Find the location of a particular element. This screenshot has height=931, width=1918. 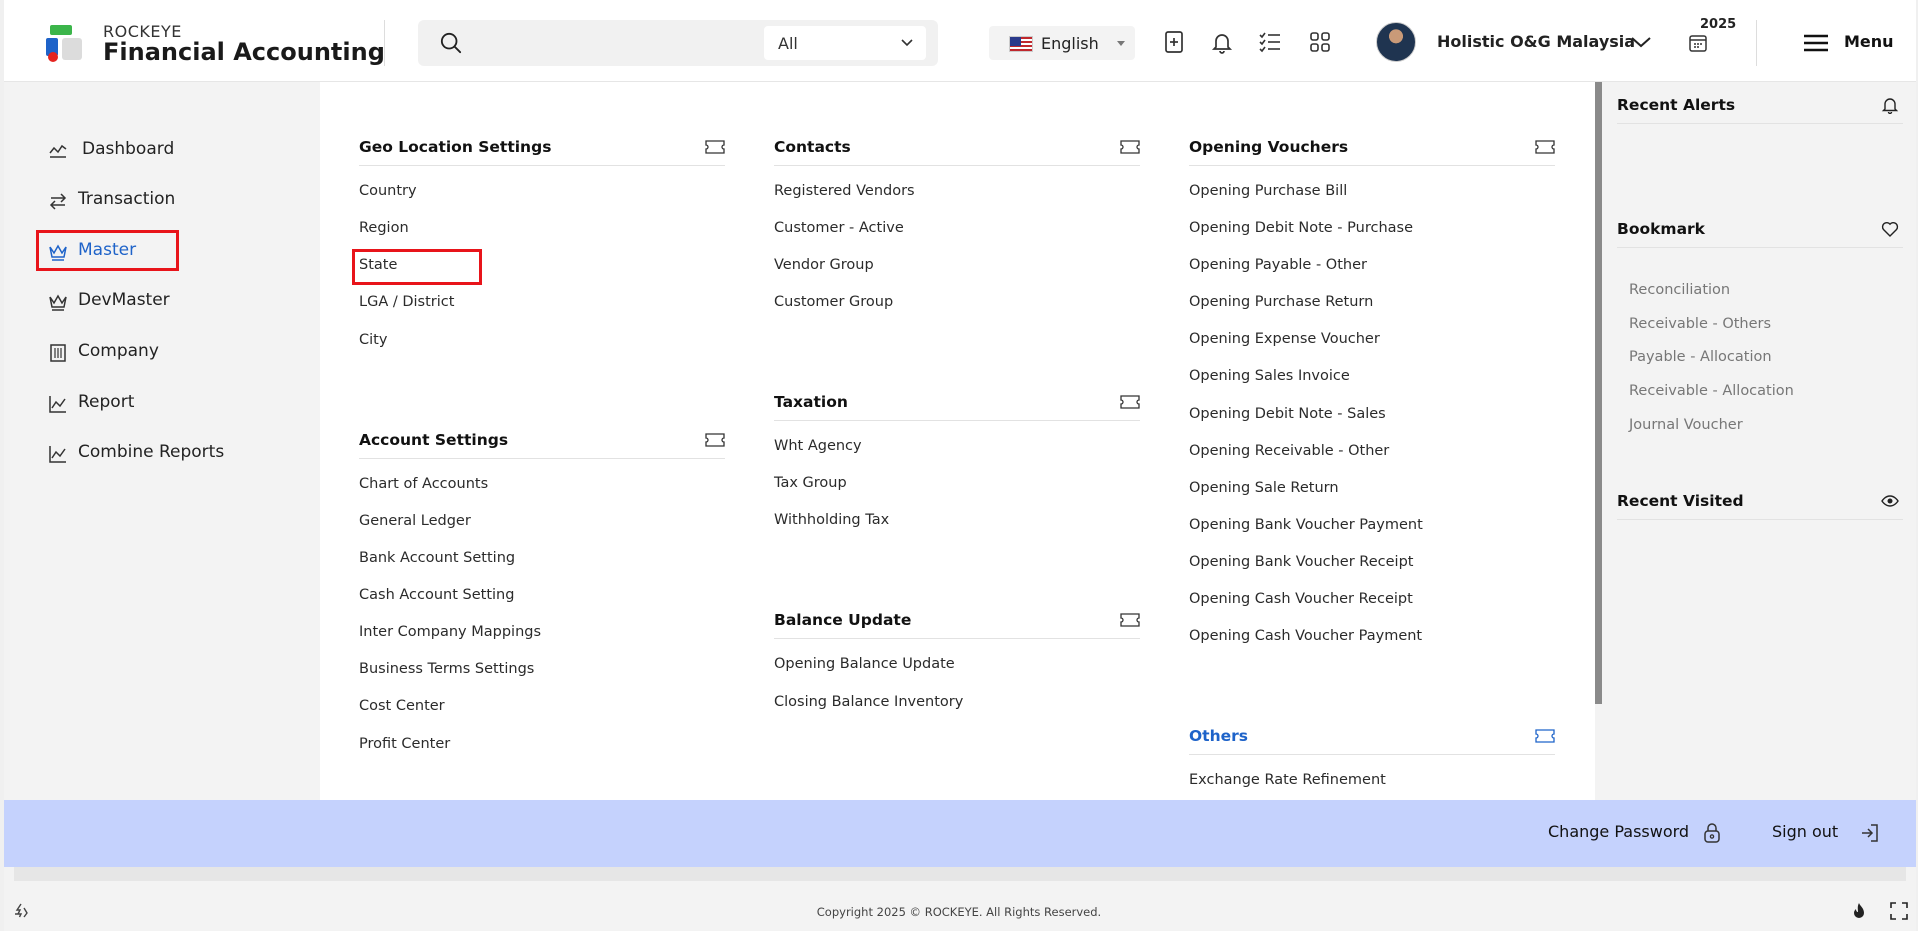

app-logo is located at coordinates (65, 43).